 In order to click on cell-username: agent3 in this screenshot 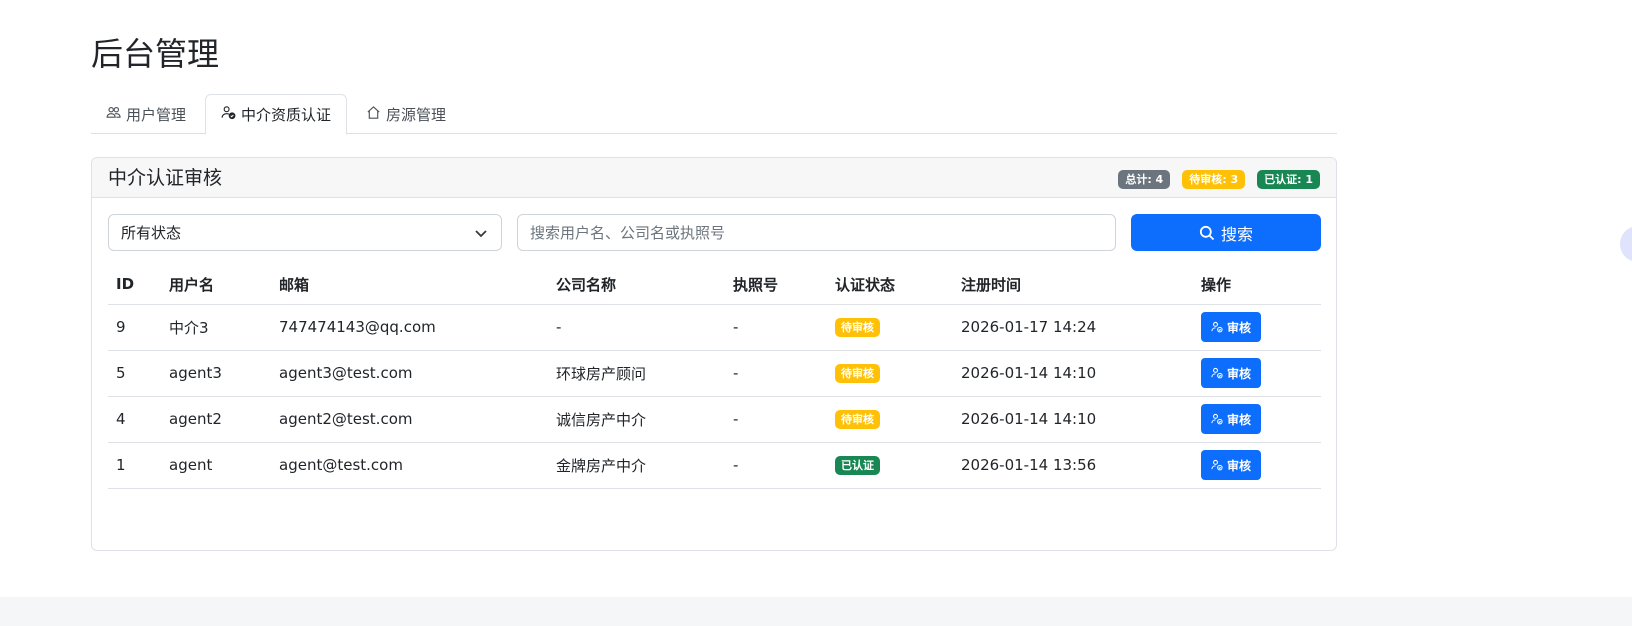, I will do `click(216, 373)`.